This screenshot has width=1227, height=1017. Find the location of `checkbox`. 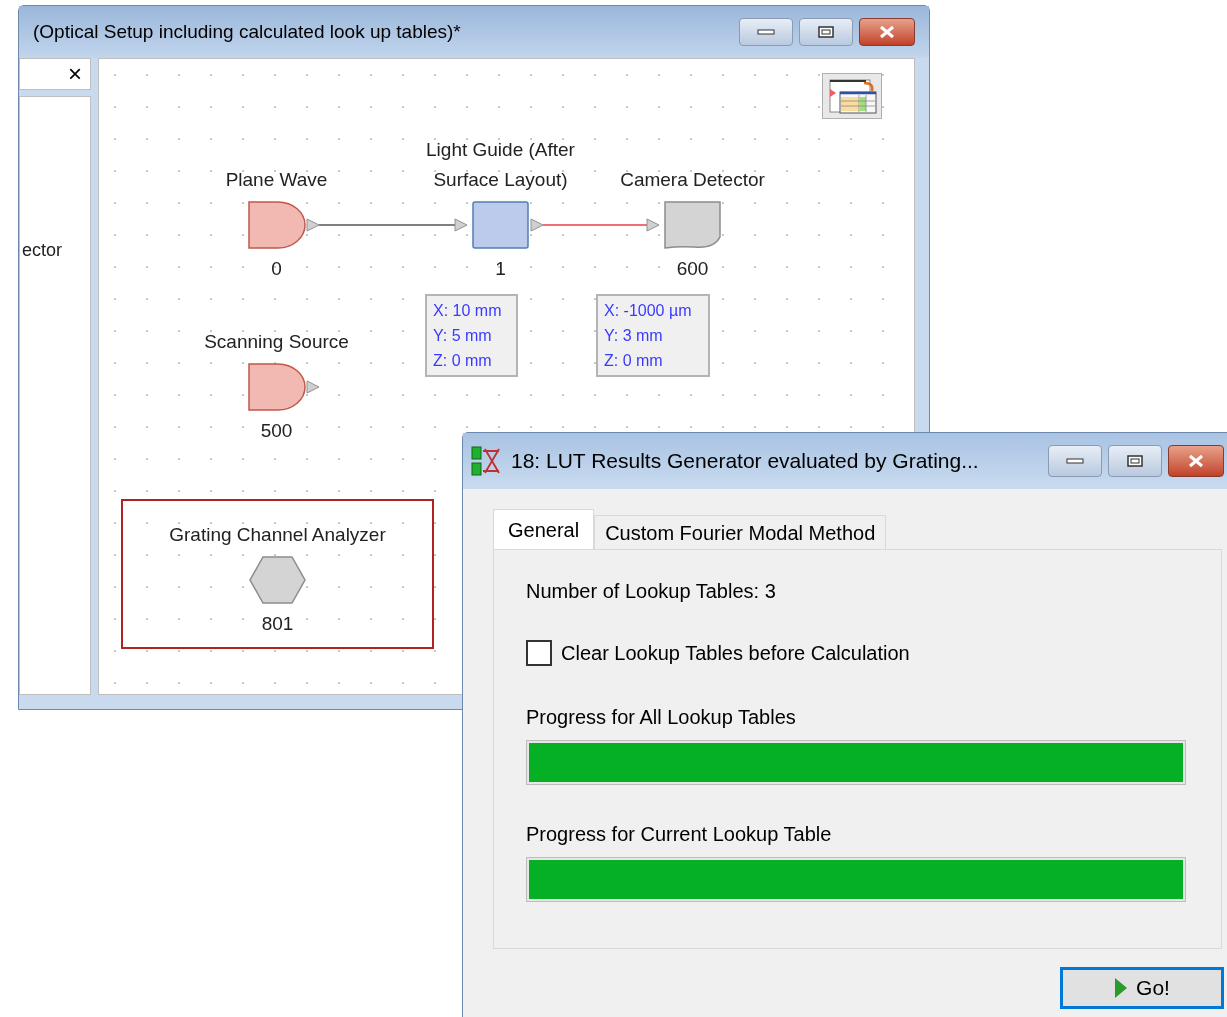

checkbox is located at coordinates (539, 653).